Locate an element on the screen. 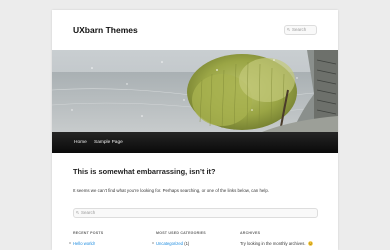 The width and height of the screenshot is (390, 250). page-heading: This is somewhat embarrassing, isn’t it? is located at coordinates (144, 171).